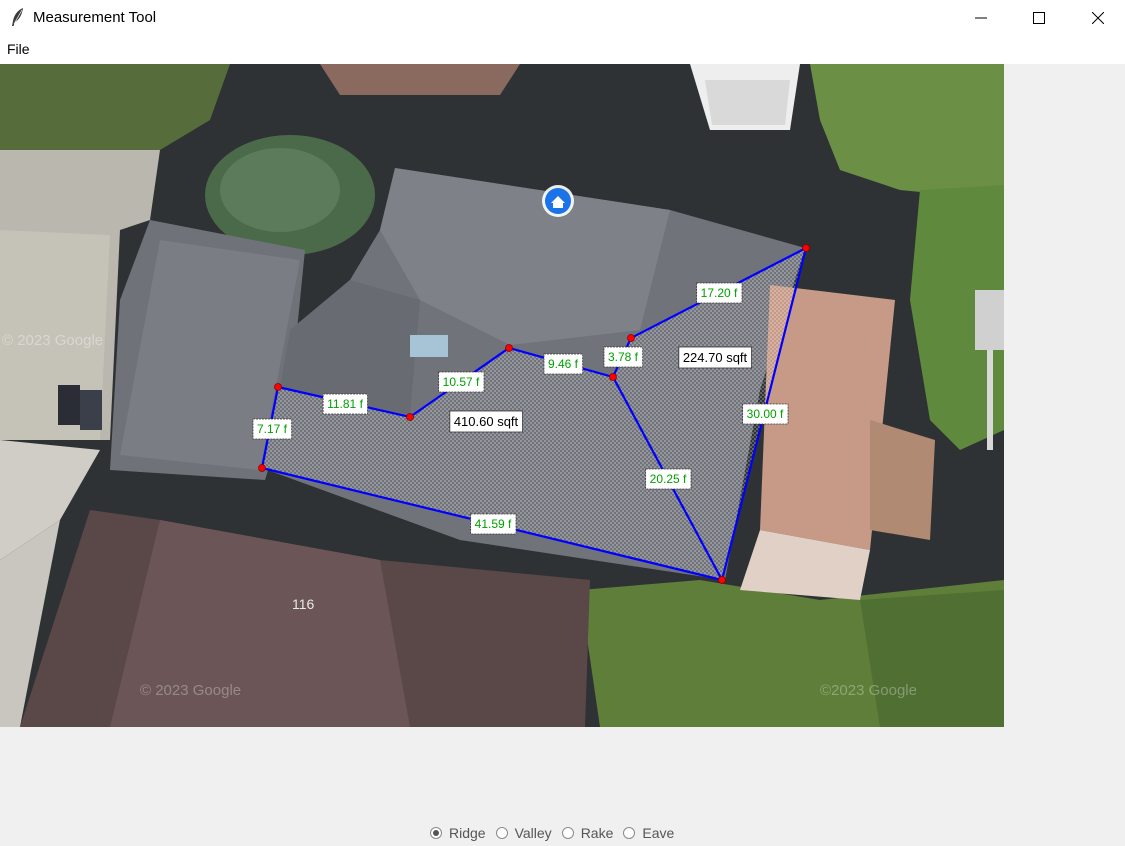 The width and height of the screenshot is (1125, 846). What do you see at coordinates (562, 50) in the screenshot?
I see `menu-bar: File` at bounding box center [562, 50].